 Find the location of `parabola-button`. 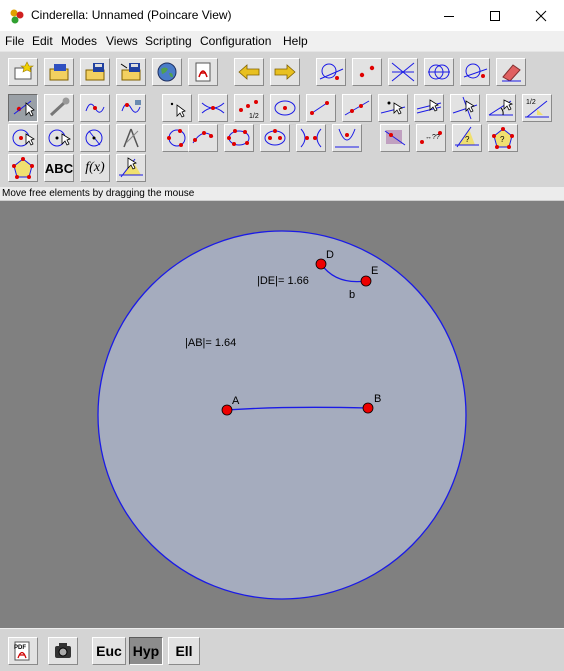

parabola-button is located at coordinates (347, 138).